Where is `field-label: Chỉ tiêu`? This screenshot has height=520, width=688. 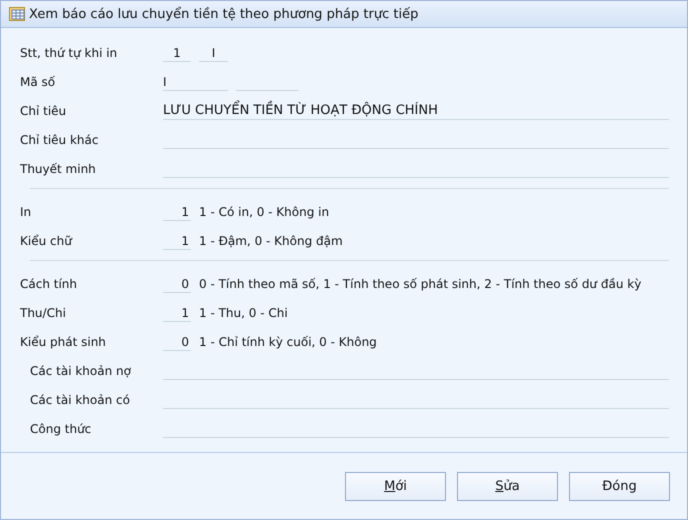 field-label: Chỉ tiêu is located at coordinates (44, 111).